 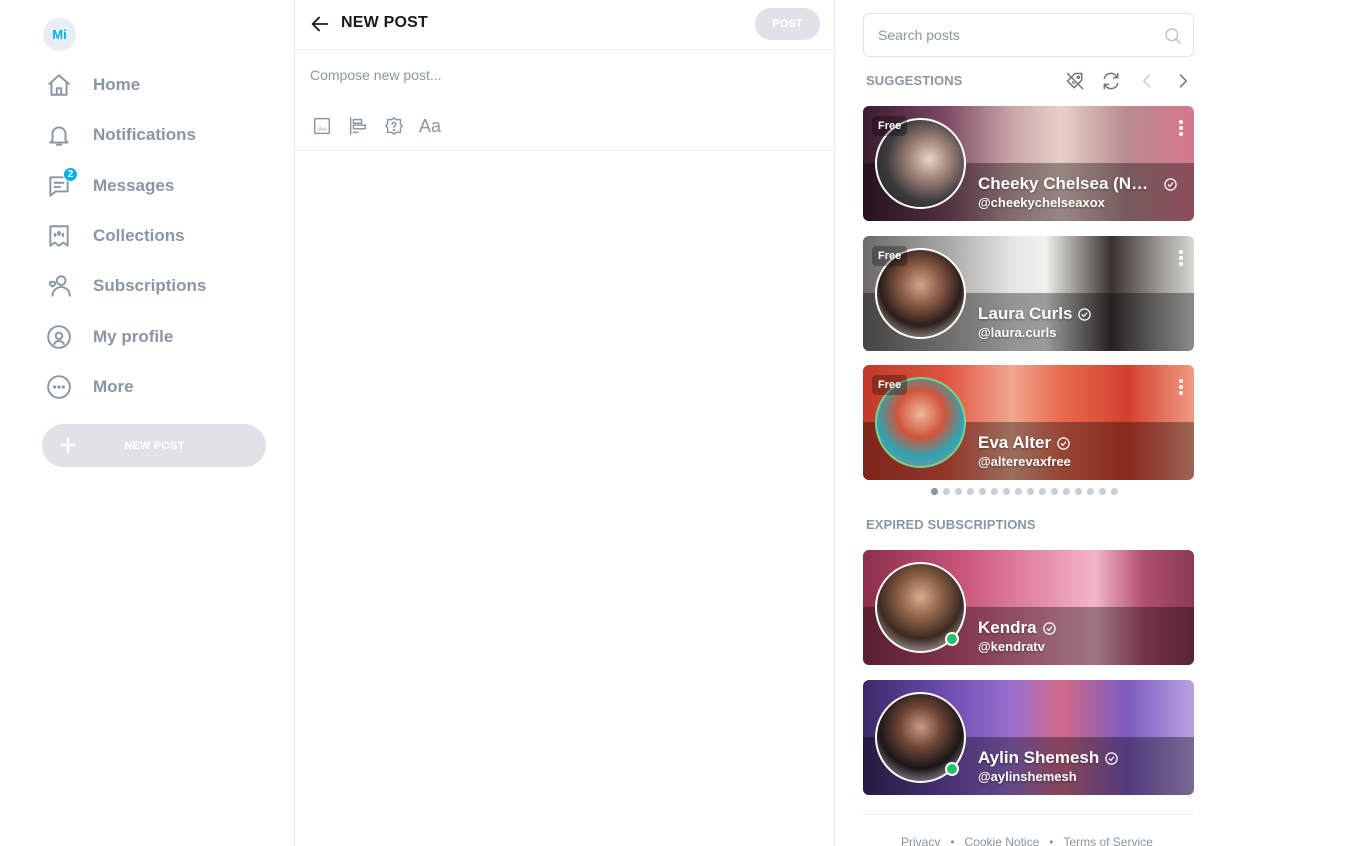 I want to click on quiz-icon, so click(x=394, y=126).